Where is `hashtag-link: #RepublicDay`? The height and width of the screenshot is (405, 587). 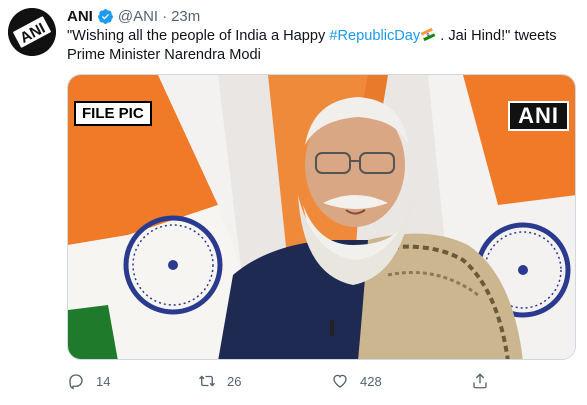 hashtag-link: #RepublicDay is located at coordinates (374, 36).